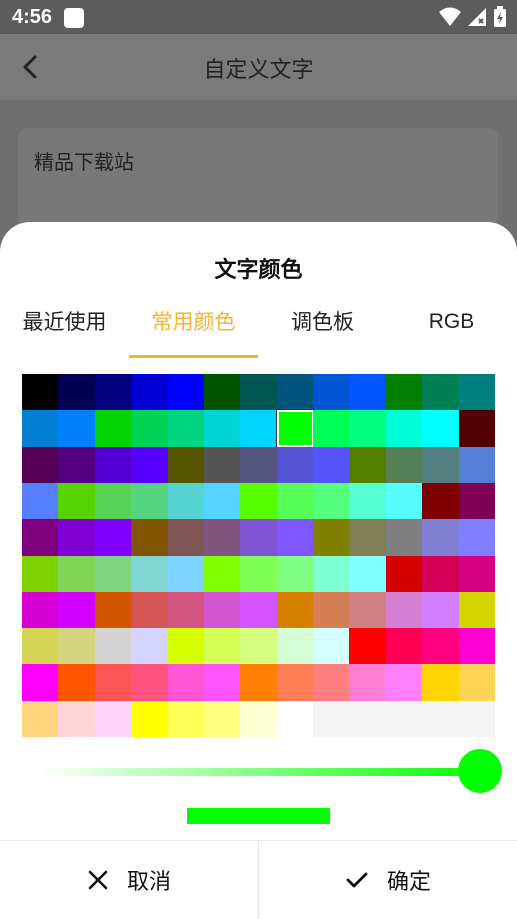 The height and width of the screenshot is (919, 517). Describe the element at coordinates (129, 880) in the screenshot. I see `cancel-button: 取消` at that location.